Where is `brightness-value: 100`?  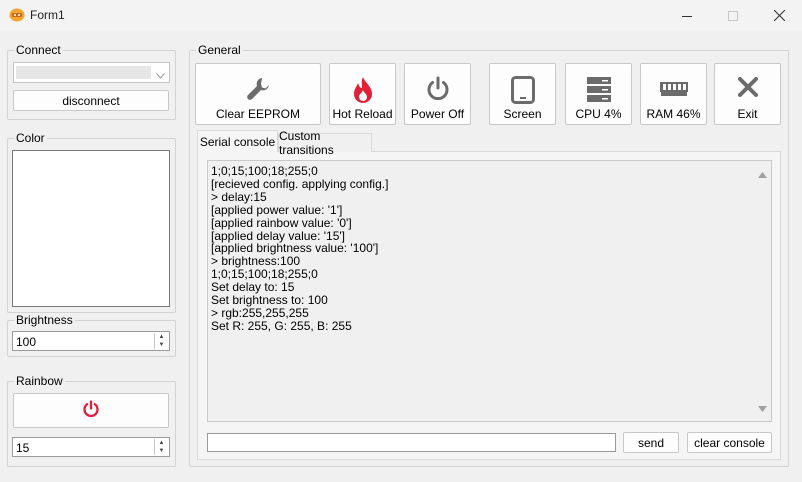 brightness-value: 100 is located at coordinates (26, 342).